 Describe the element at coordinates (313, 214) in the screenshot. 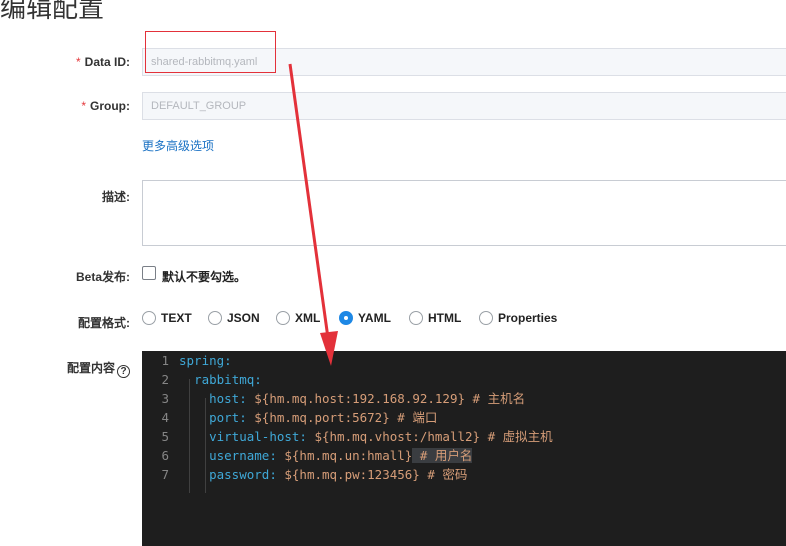

I see `annotation-arrow-icon` at that location.